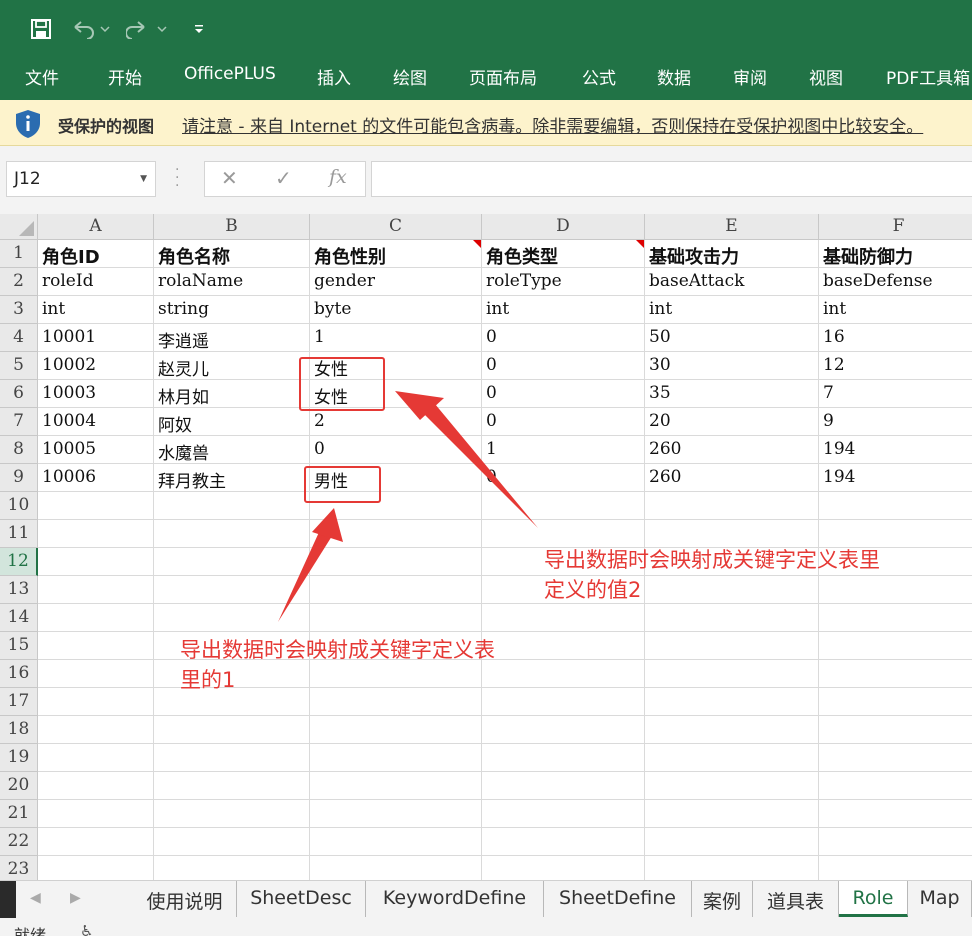  What do you see at coordinates (305, 576) in the screenshot?
I see `arrow-to-male-icon` at bounding box center [305, 576].